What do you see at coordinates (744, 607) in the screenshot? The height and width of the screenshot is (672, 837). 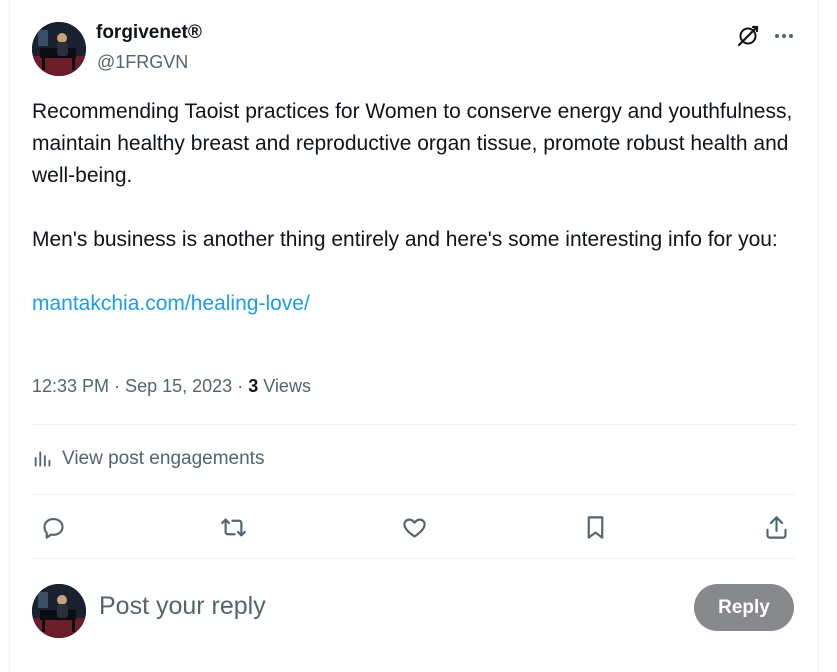 I see `reply-button: Reply` at bounding box center [744, 607].